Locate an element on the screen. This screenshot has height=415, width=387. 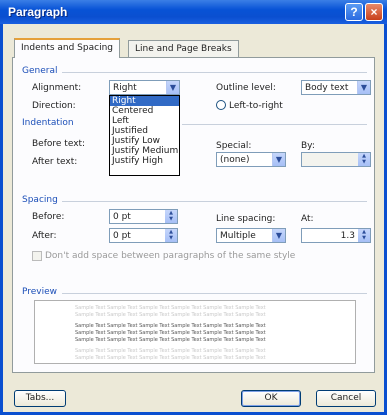
at-spinner: 1.3 ▲ ▼ is located at coordinates (336, 235).